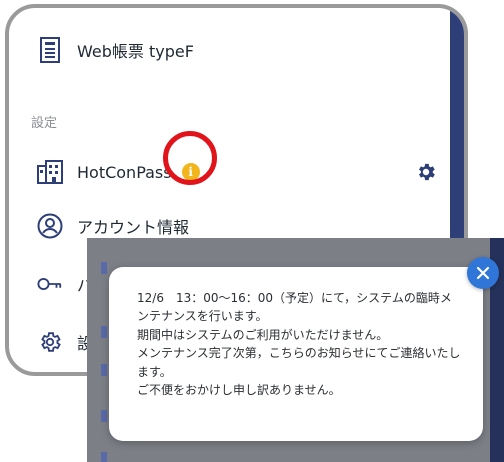 The width and height of the screenshot is (504, 462). Describe the element at coordinates (50, 50) in the screenshot. I see `document-icon` at that location.